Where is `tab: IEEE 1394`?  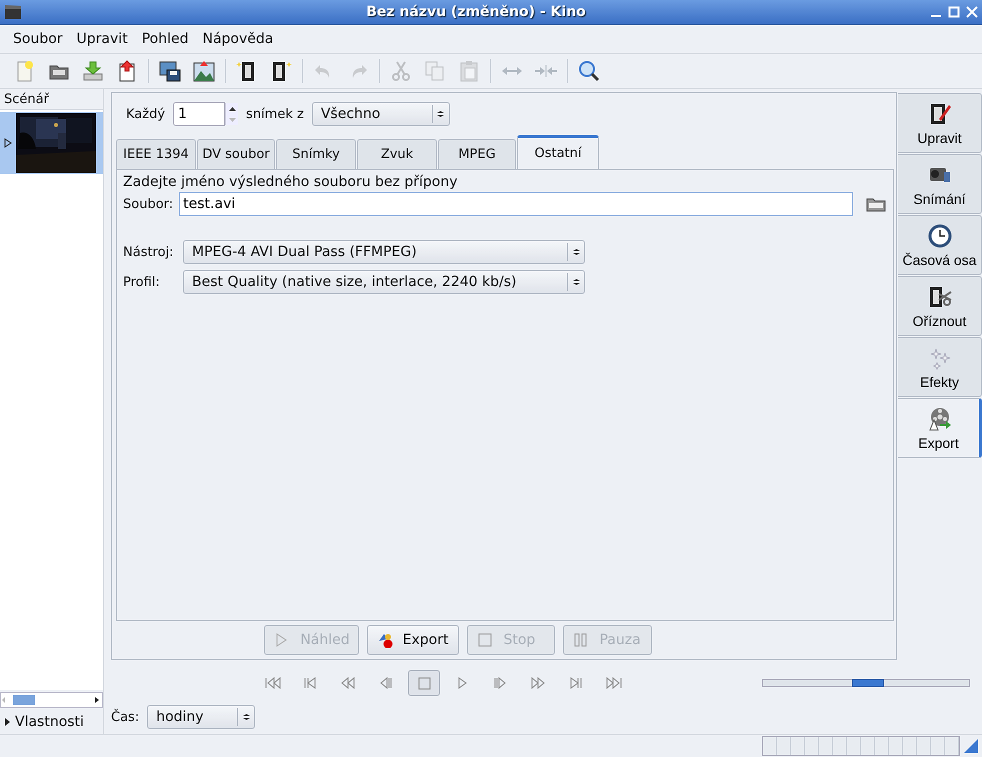
tab: IEEE 1394 is located at coordinates (156, 154).